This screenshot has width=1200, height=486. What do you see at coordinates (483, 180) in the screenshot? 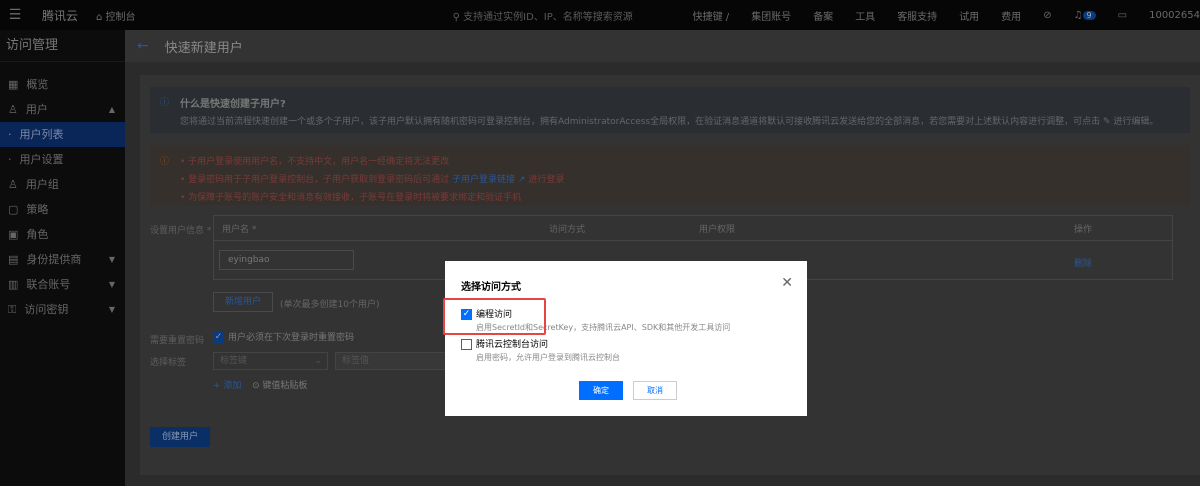
I see `subuser-login-link: 子用户登录链接` at bounding box center [483, 180].